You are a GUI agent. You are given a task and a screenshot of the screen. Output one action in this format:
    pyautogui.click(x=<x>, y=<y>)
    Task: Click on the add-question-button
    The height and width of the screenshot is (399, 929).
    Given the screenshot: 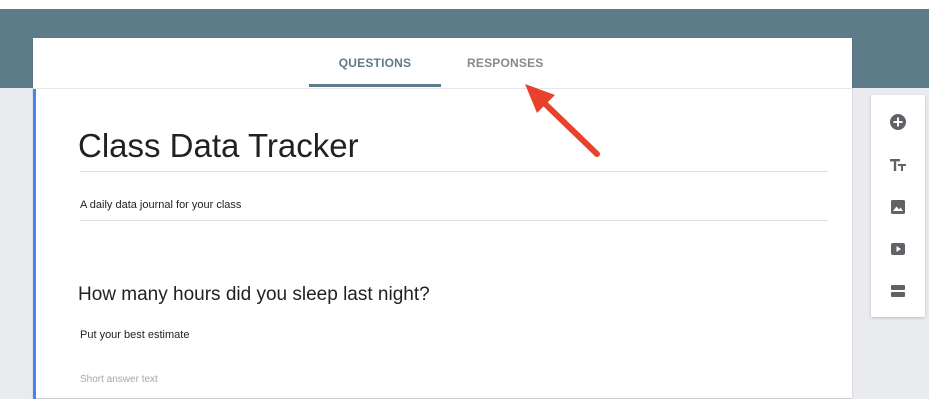 What is the action you would take?
    pyautogui.click(x=898, y=122)
    